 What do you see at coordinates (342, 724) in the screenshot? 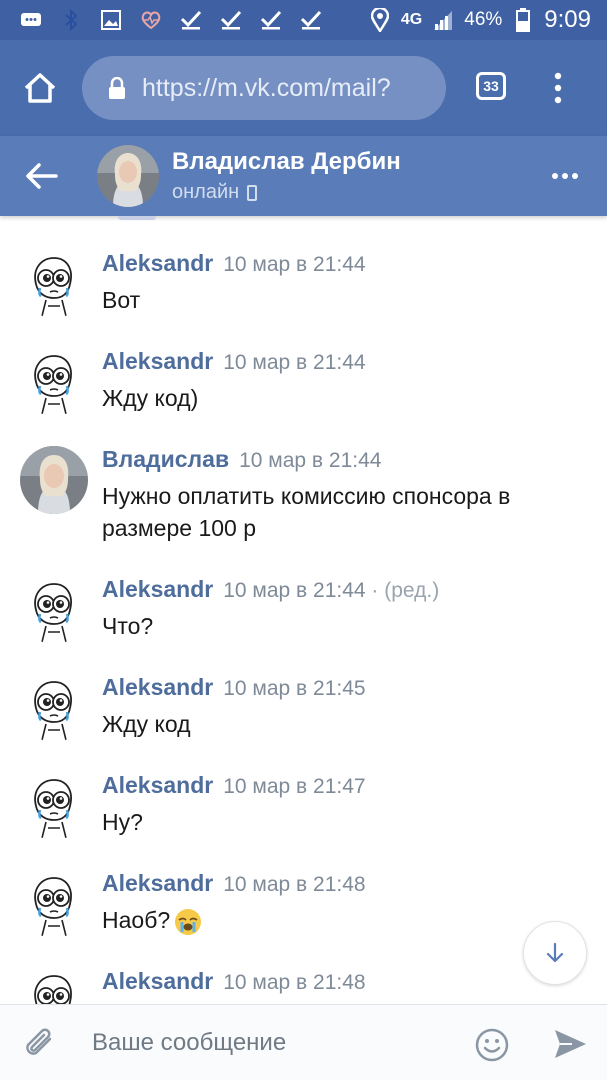
I see `message-text: Жду код` at bounding box center [342, 724].